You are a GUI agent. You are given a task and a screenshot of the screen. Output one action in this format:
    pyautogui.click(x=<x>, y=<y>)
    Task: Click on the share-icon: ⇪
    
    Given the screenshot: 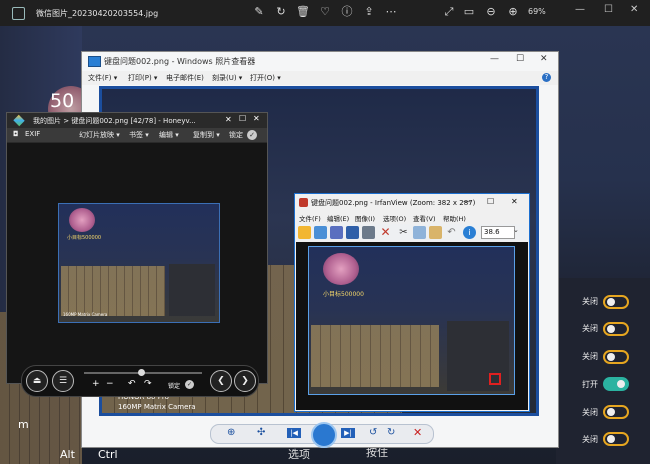 What is the action you would take?
    pyautogui.click(x=369, y=12)
    